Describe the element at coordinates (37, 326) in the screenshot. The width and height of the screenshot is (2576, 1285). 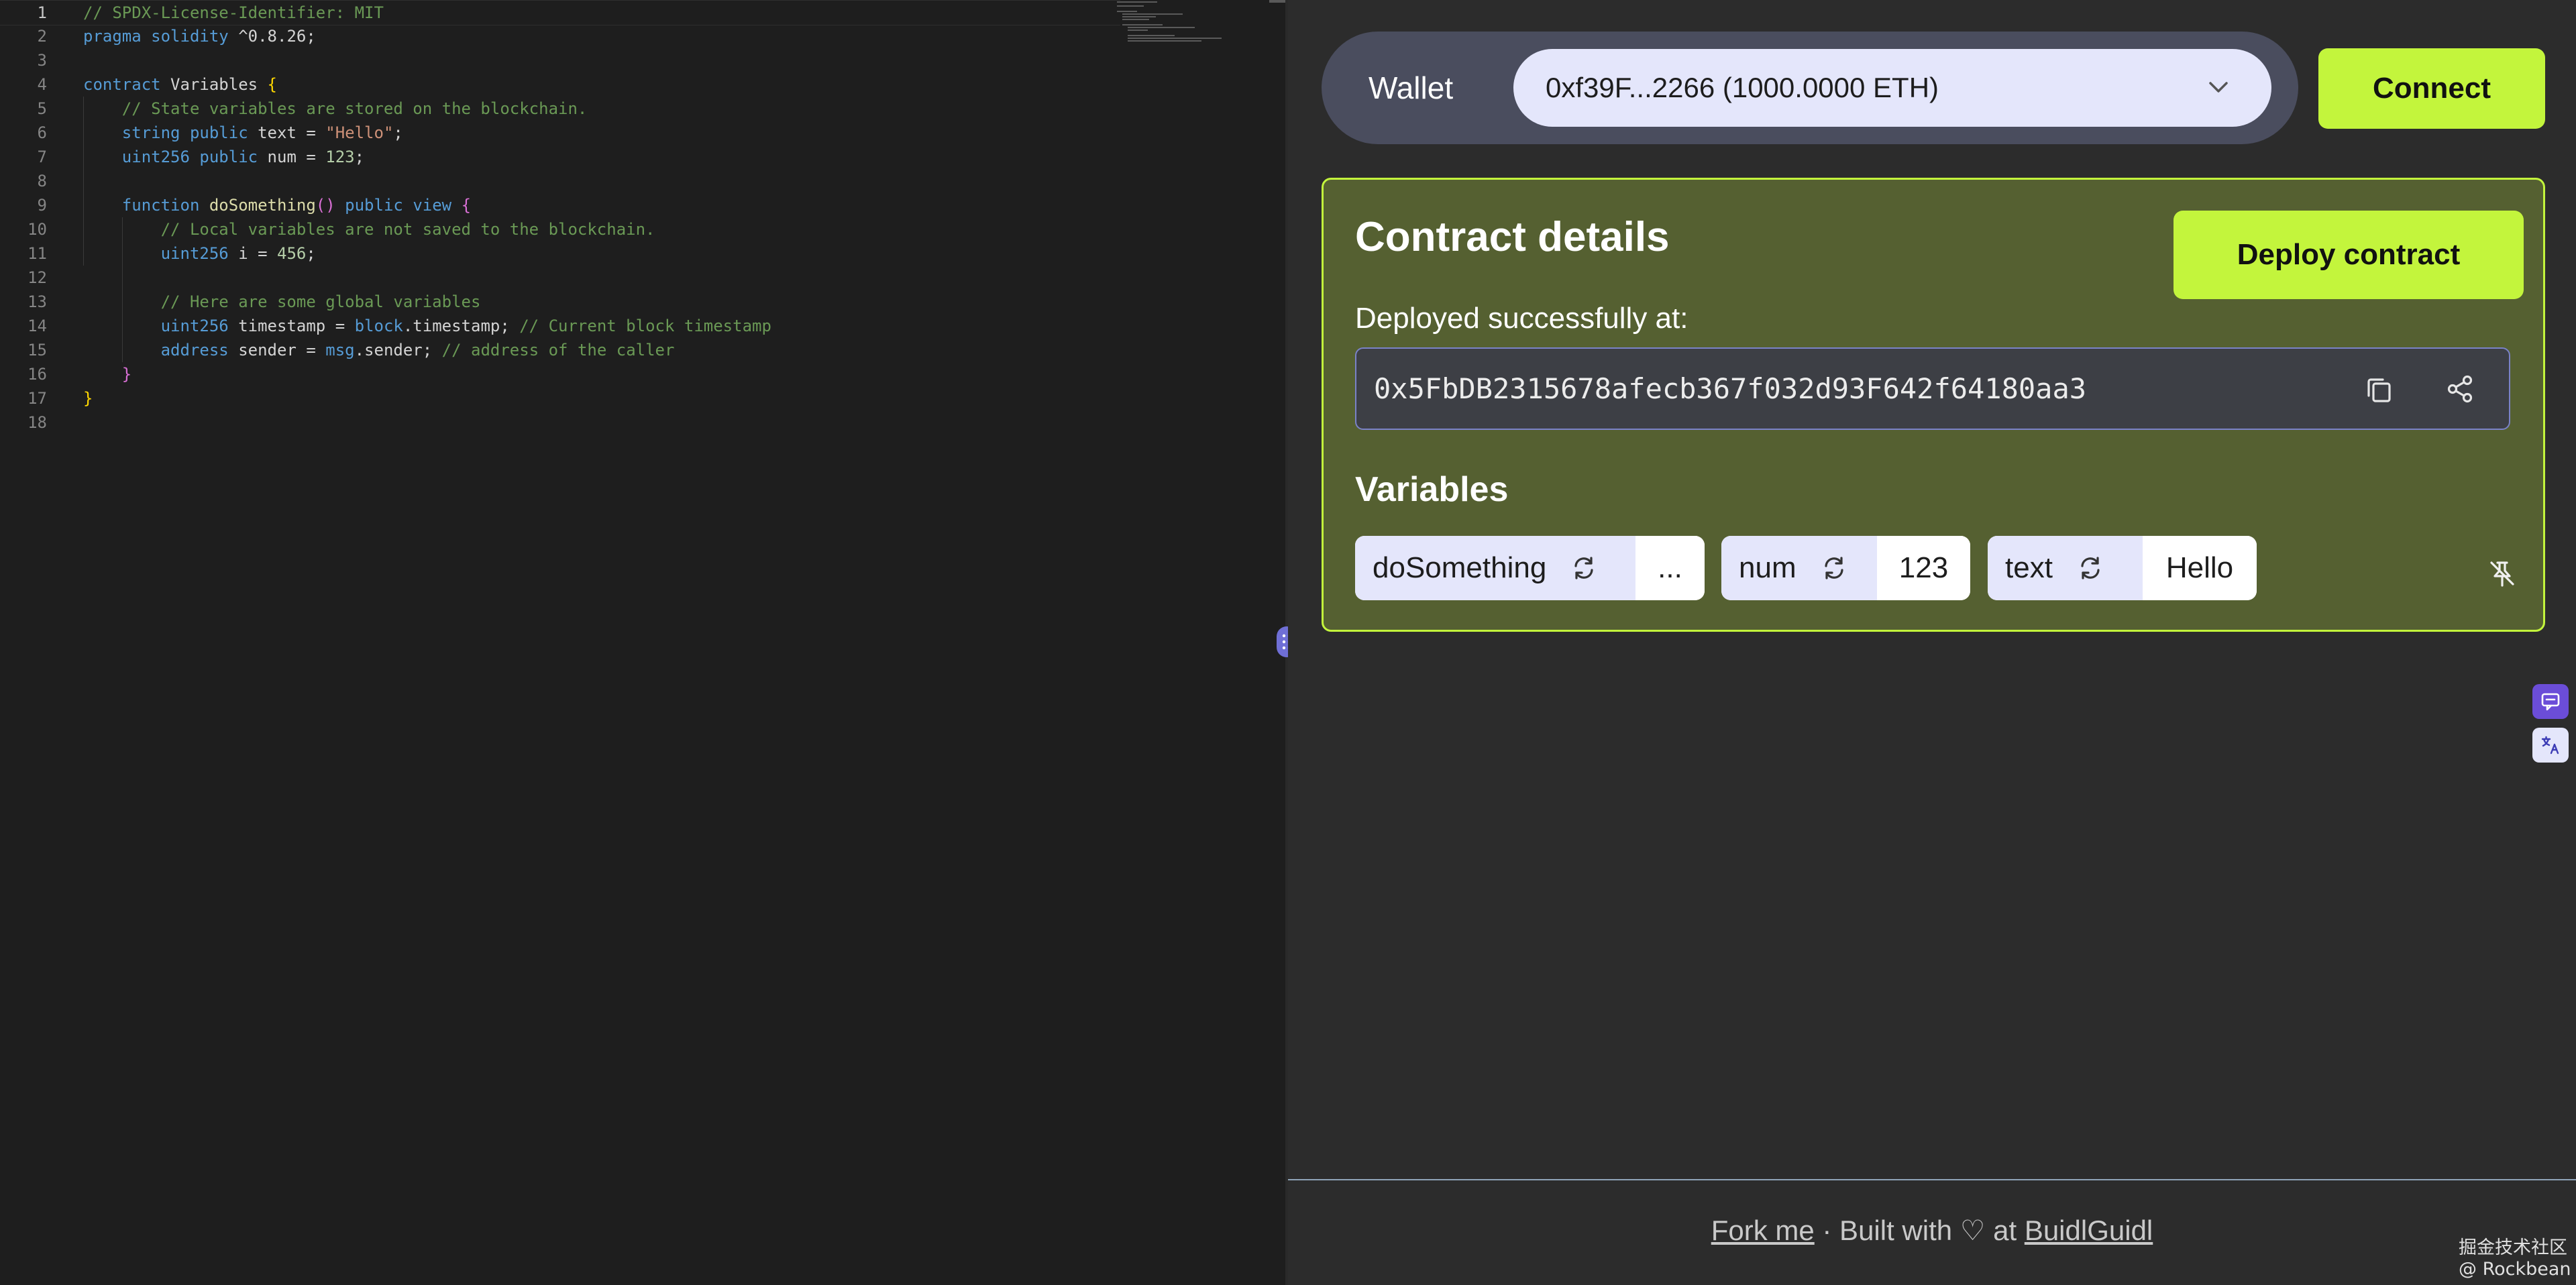
I see `line-number: 14` at that location.